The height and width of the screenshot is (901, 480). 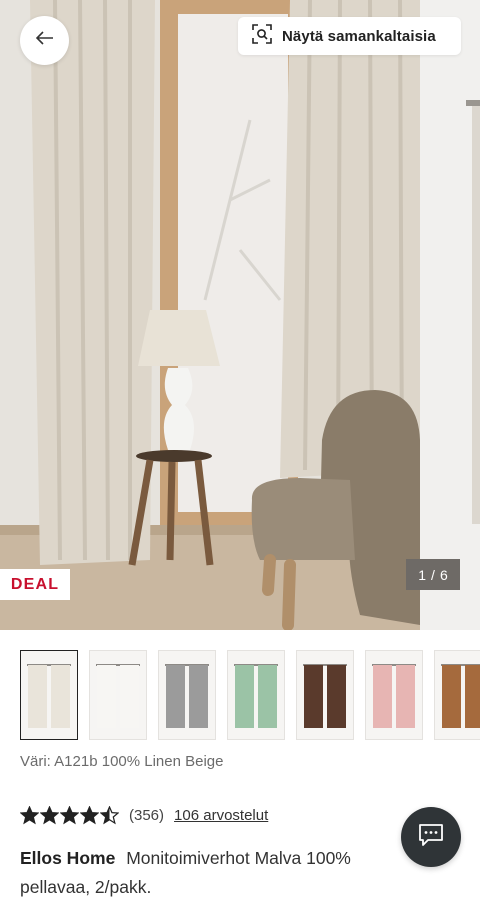 I want to click on rating-count: (356), so click(x=147, y=815).